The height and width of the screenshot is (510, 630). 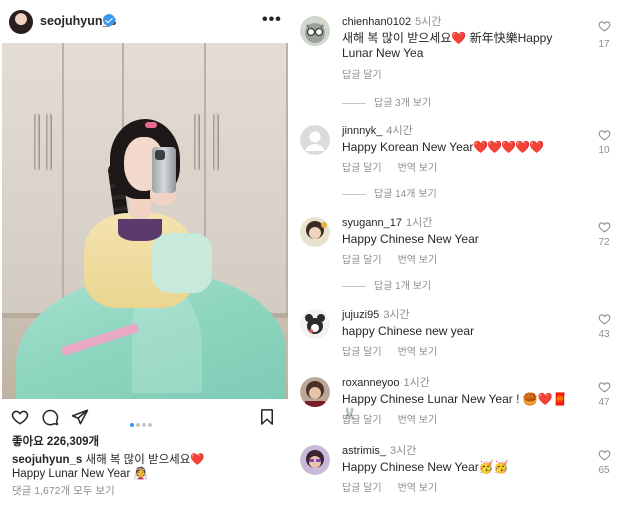 What do you see at coordinates (402, 103) in the screenshot?
I see `view-replies-label: 답글 3개 보기` at bounding box center [402, 103].